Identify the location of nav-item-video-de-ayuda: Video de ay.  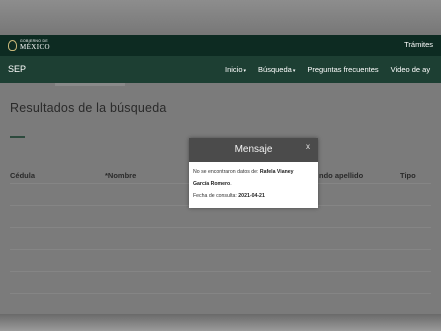
(410, 69).